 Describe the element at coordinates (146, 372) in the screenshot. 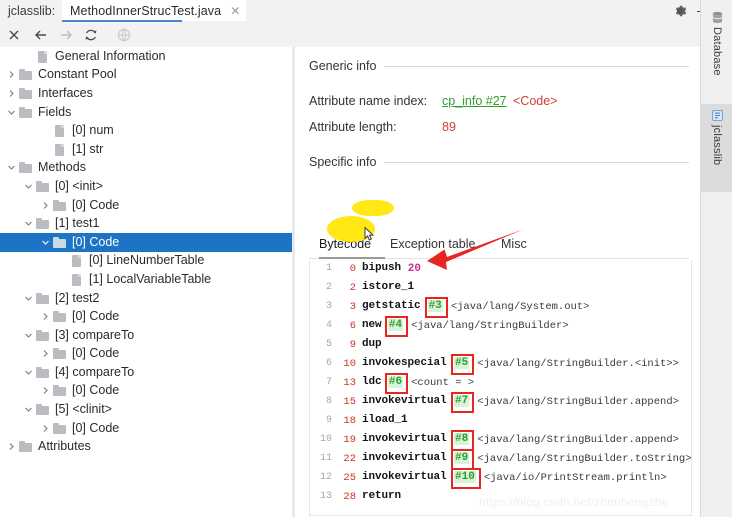

I see `tree-row: [4] compareTo` at that location.